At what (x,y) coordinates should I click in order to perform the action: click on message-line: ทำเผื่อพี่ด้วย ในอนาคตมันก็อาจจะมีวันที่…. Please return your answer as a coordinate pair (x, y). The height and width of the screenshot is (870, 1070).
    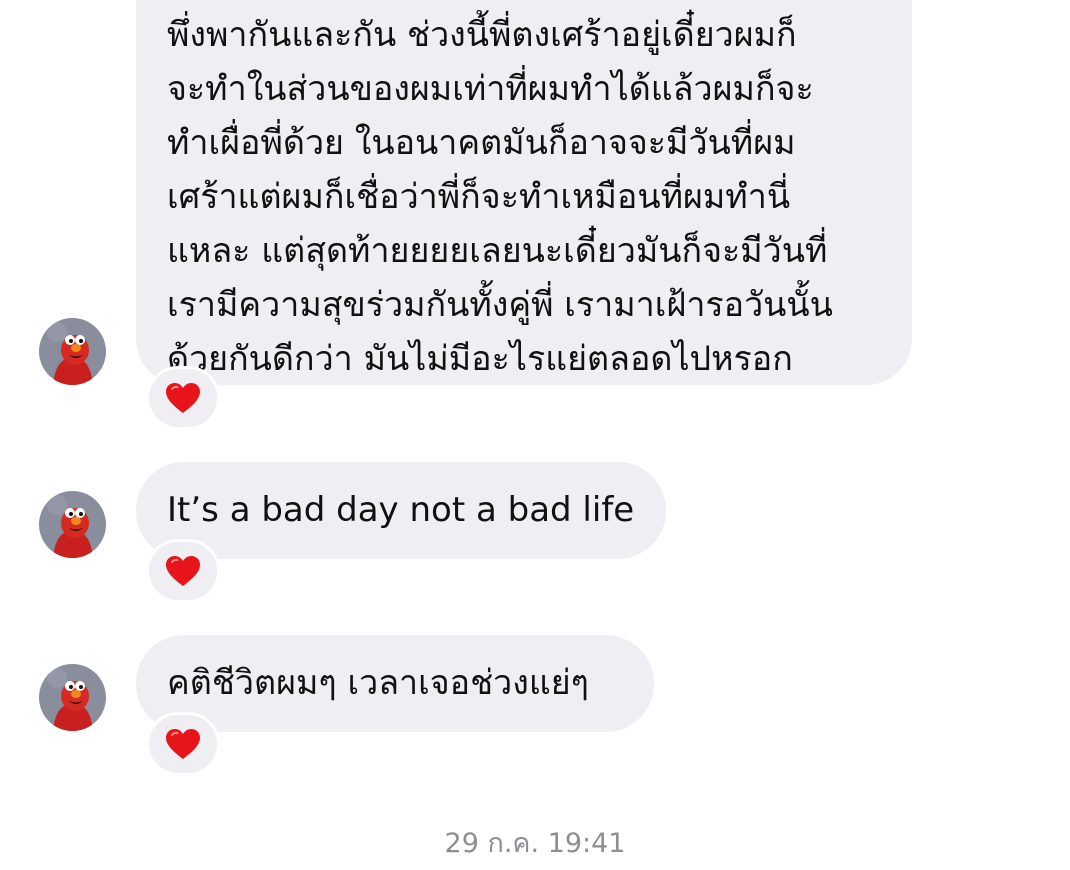
    Looking at the image, I should click on (481, 143).